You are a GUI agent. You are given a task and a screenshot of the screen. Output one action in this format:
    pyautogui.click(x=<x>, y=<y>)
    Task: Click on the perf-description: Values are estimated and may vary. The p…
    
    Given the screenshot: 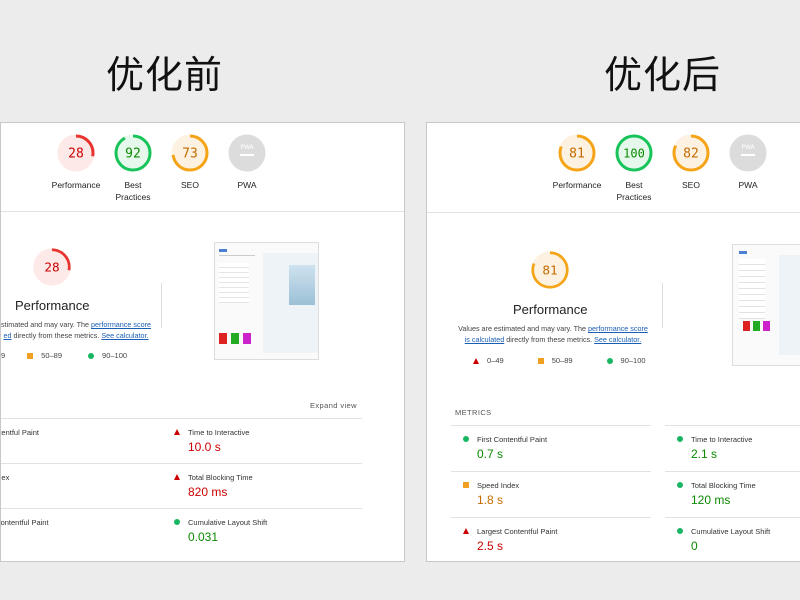 What is the action you would take?
    pyautogui.click(x=553, y=334)
    